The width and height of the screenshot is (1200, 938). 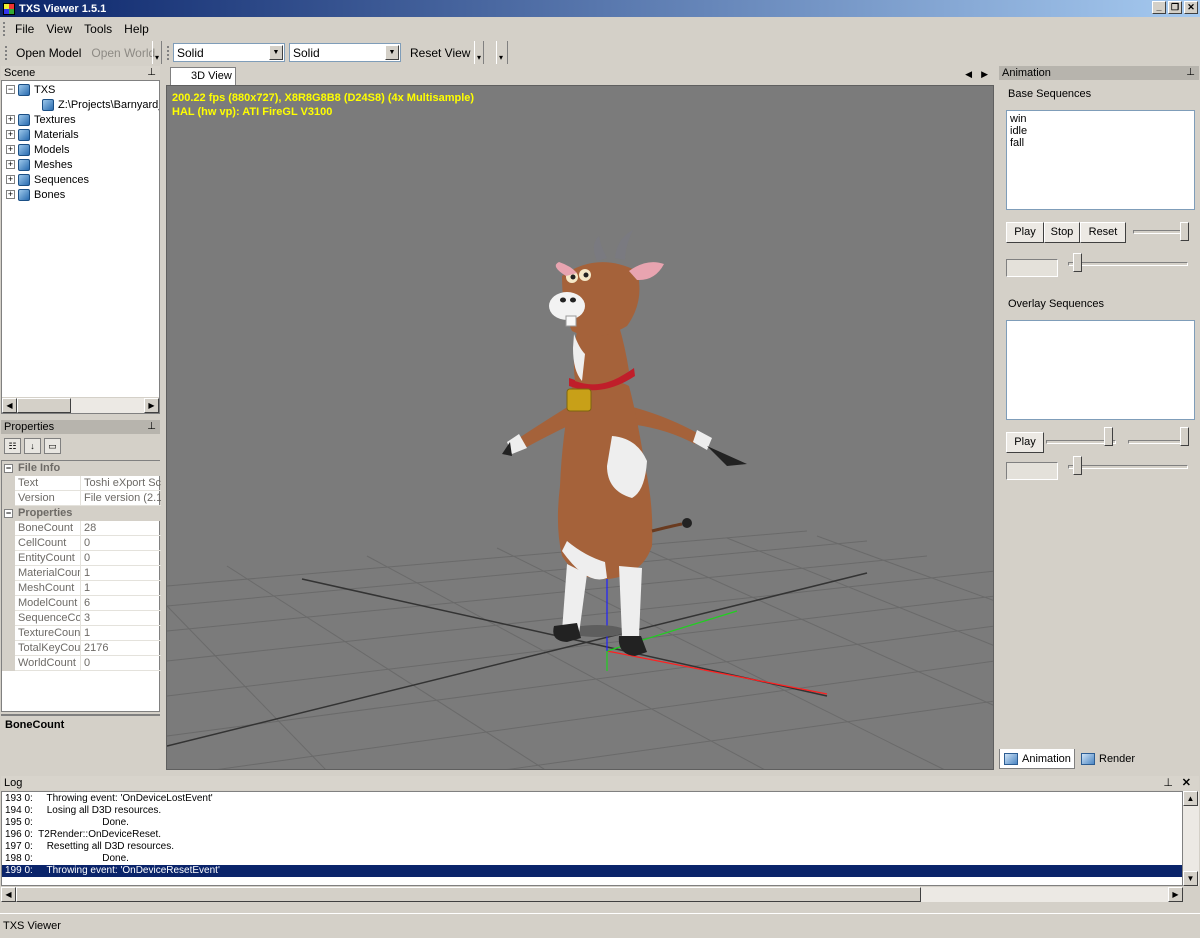 I want to click on scroll-down-icon: ▼, so click(x=1190, y=878).